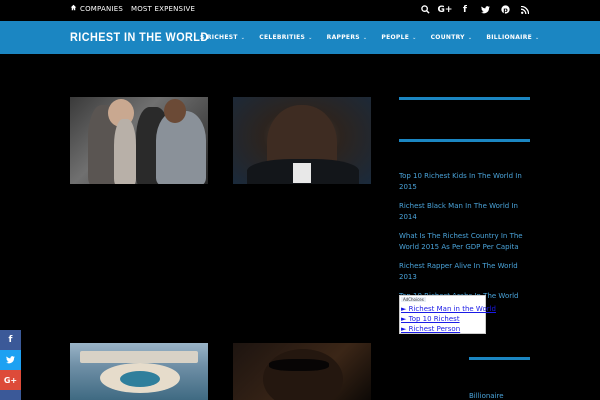 This screenshot has height=400, width=600. Describe the element at coordinates (302, 140) in the screenshot. I see `article-thumbnail-businessman` at that location.